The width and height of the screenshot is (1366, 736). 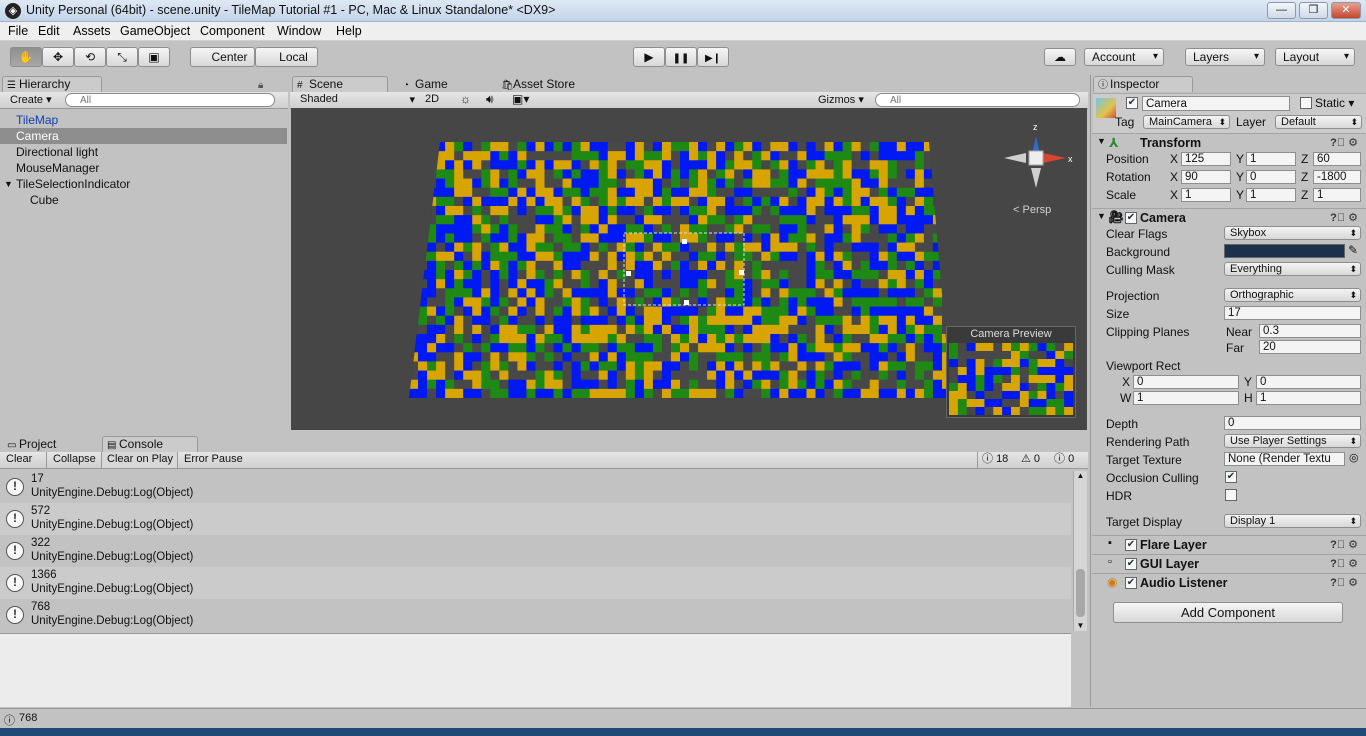 What do you see at coordinates (1229, 563) in the screenshot?
I see `gui-layer-header: ▫ ✔ GUI Layer ?⃞ ⚙` at bounding box center [1229, 563].